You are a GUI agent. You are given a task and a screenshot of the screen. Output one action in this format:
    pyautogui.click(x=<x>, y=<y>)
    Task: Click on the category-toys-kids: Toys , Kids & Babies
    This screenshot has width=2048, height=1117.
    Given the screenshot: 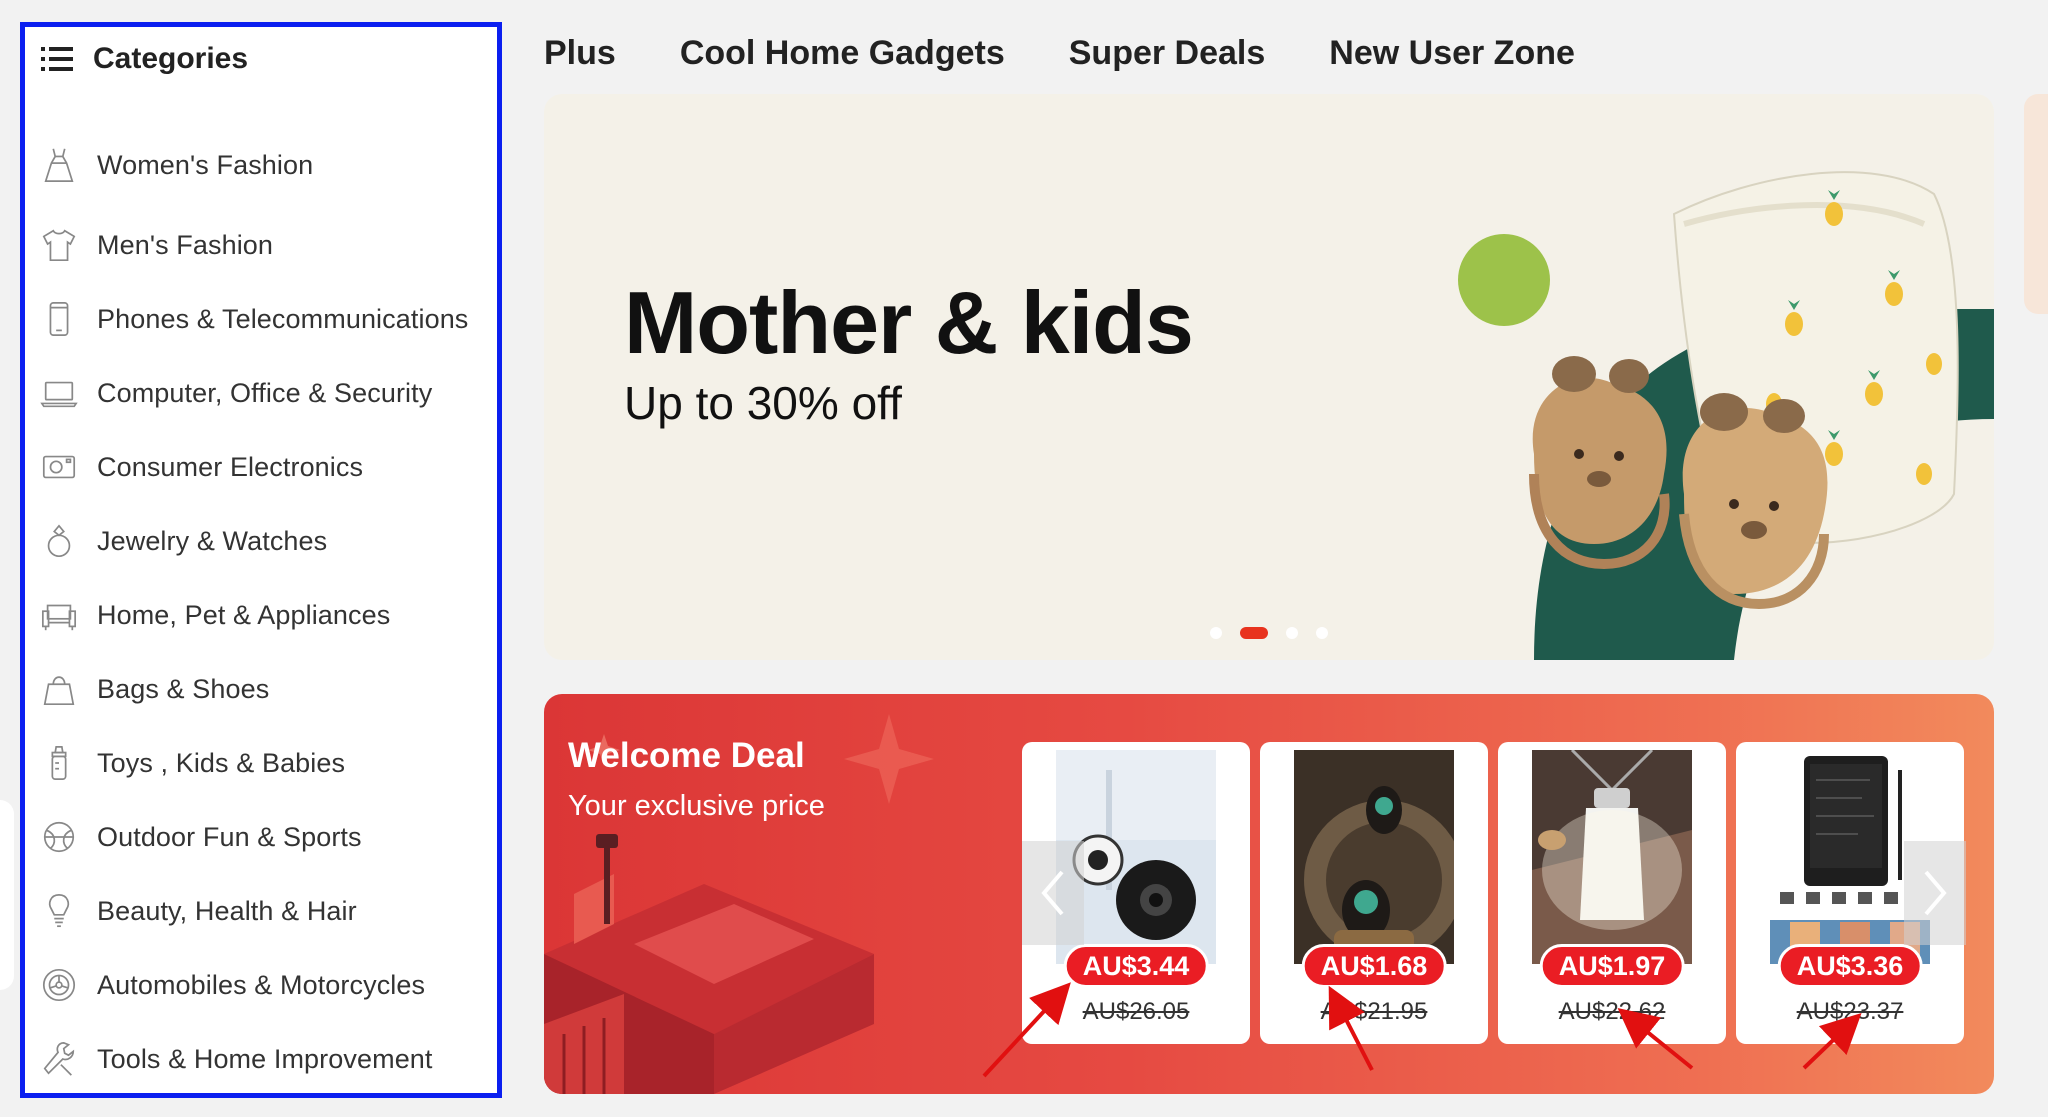 What is the action you would take?
    pyautogui.click(x=269, y=763)
    